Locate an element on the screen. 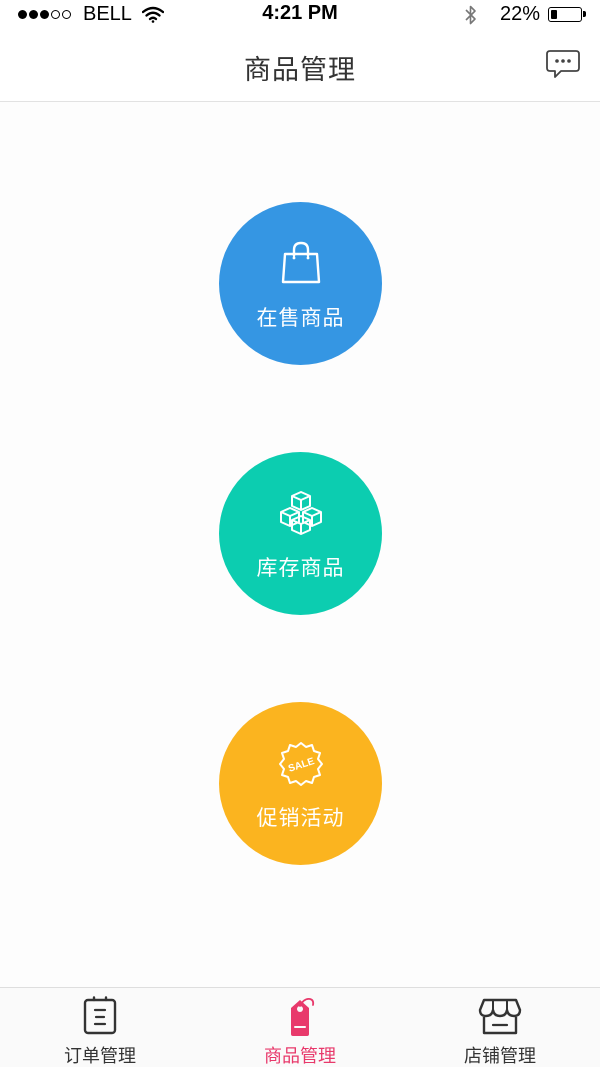 Image resolution: width=600 pixels, height=1067 pixels. tab-bar: 订单管理 商品管理 店铺管理 is located at coordinates (300, 1027).